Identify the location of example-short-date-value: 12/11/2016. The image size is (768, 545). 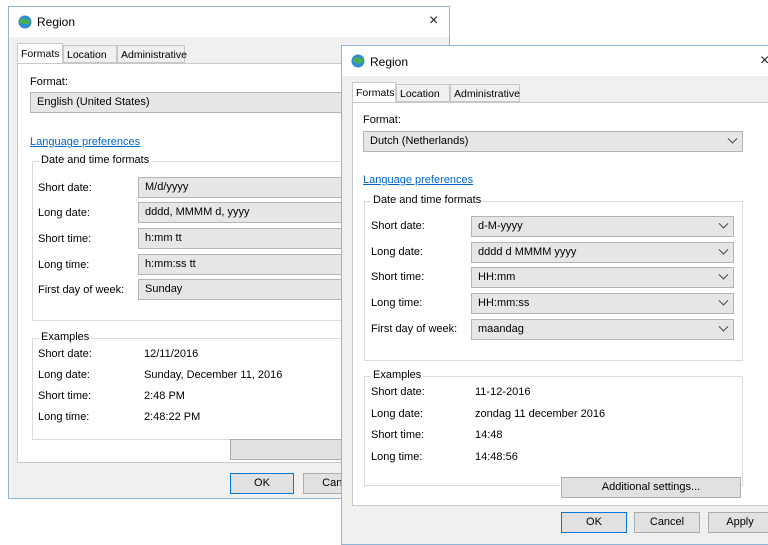
(171, 354).